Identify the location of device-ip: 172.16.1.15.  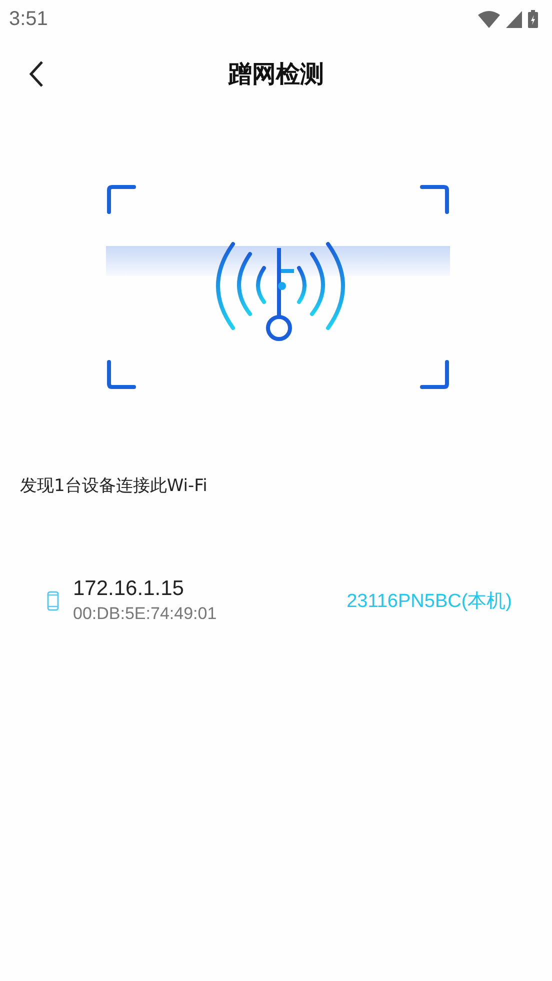
(129, 589).